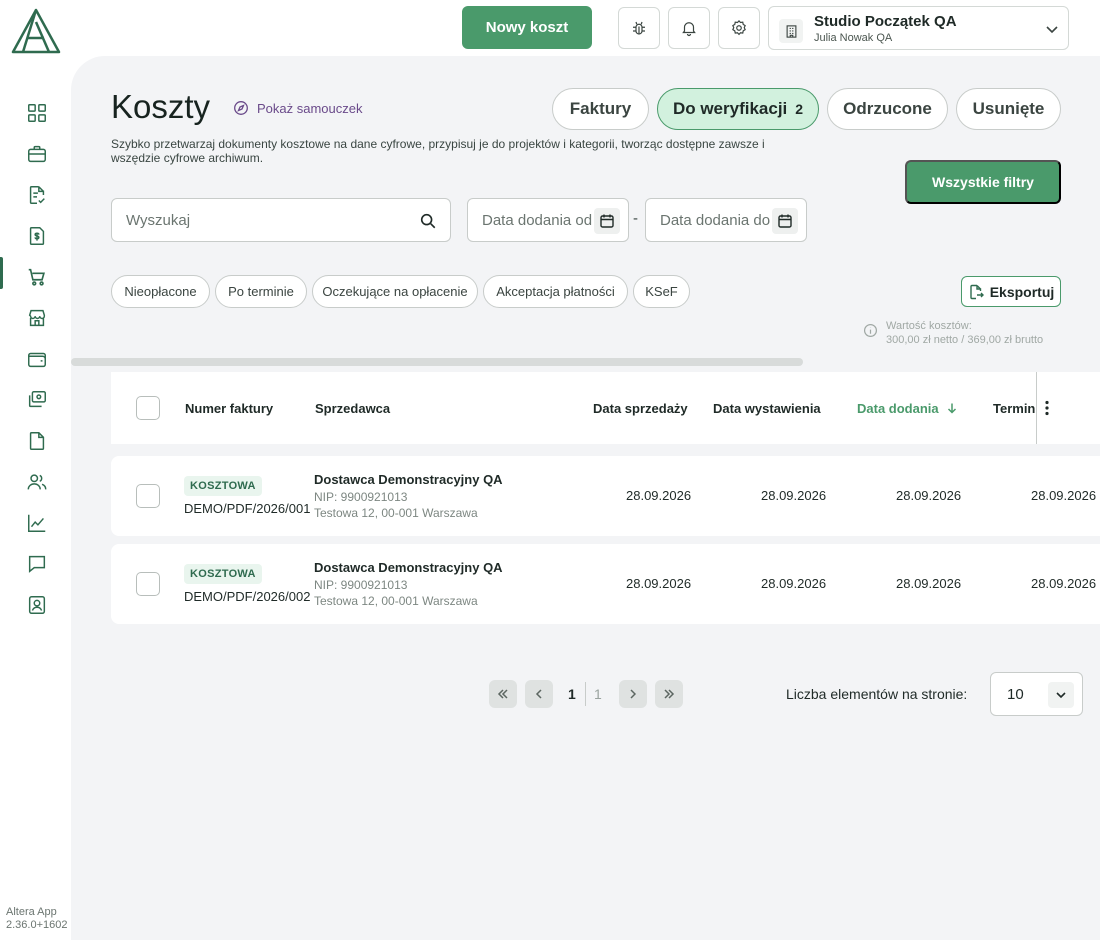  Describe the element at coordinates (352, 408) in the screenshot. I see `column-header-seller: Sprzedawca` at that location.